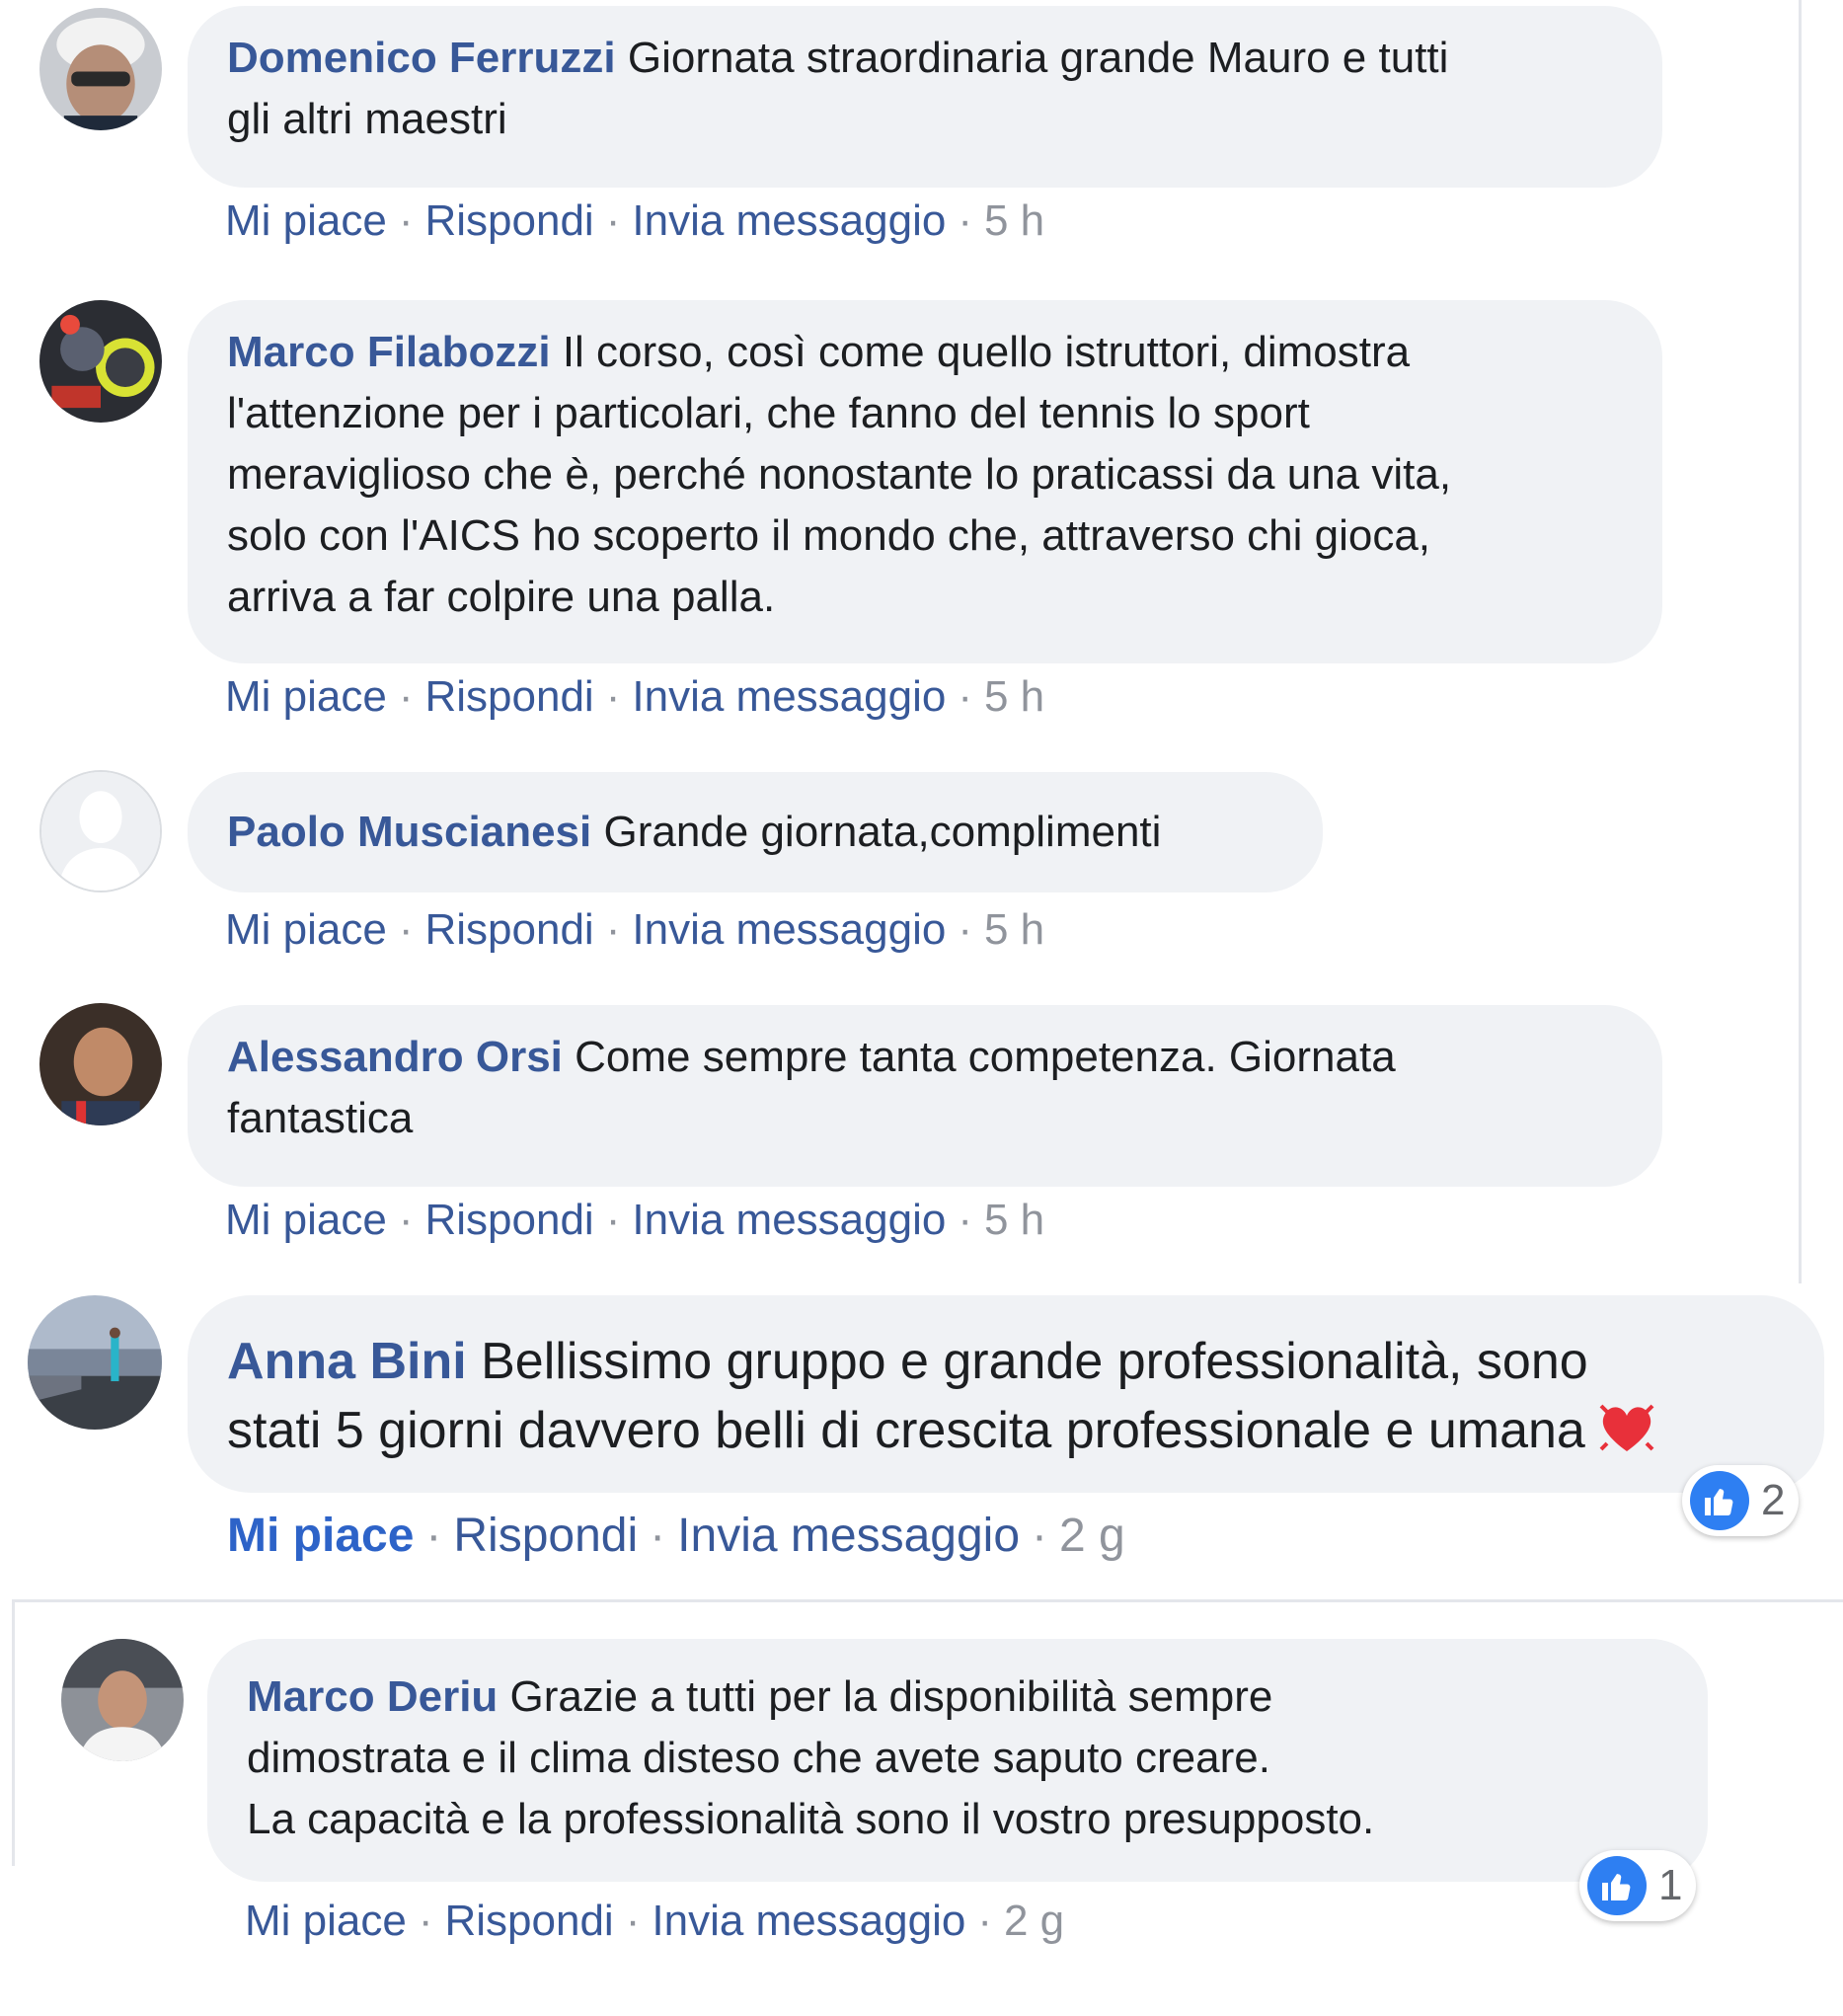  What do you see at coordinates (409, 832) in the screenshot?
I see `comment-author: Paolo Muscianesi` at bounding box center [409, 832].